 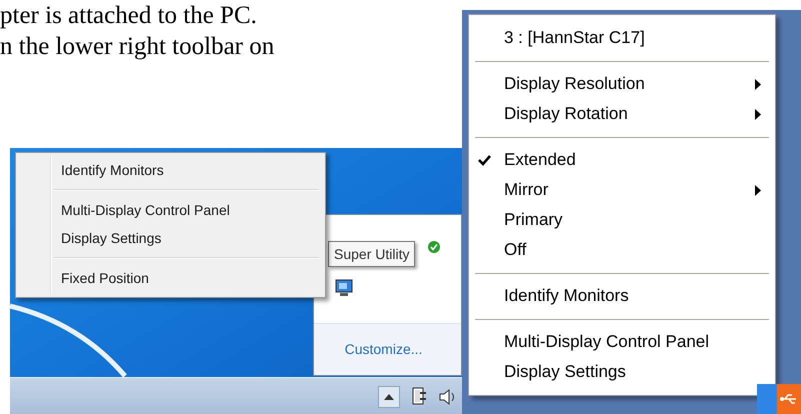 I want to click on tooltip: Super Utility, so click(x=372, y=254).